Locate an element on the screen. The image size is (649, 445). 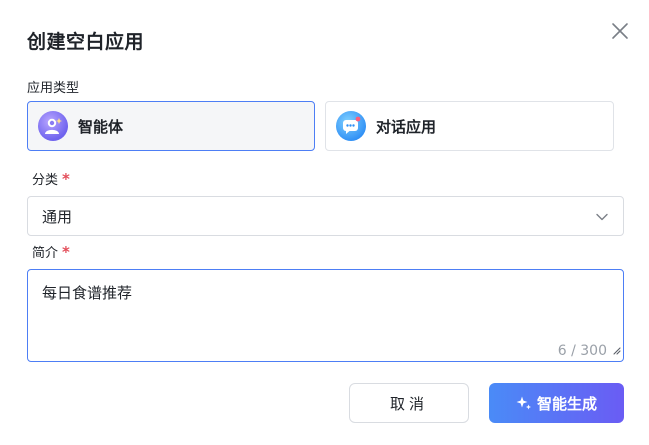
sparkle-icon is located at coordinates (523, 403).